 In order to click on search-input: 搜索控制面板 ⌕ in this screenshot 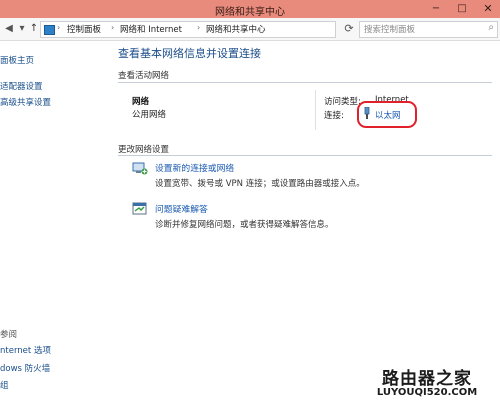, I will do `click(428, 29)`.